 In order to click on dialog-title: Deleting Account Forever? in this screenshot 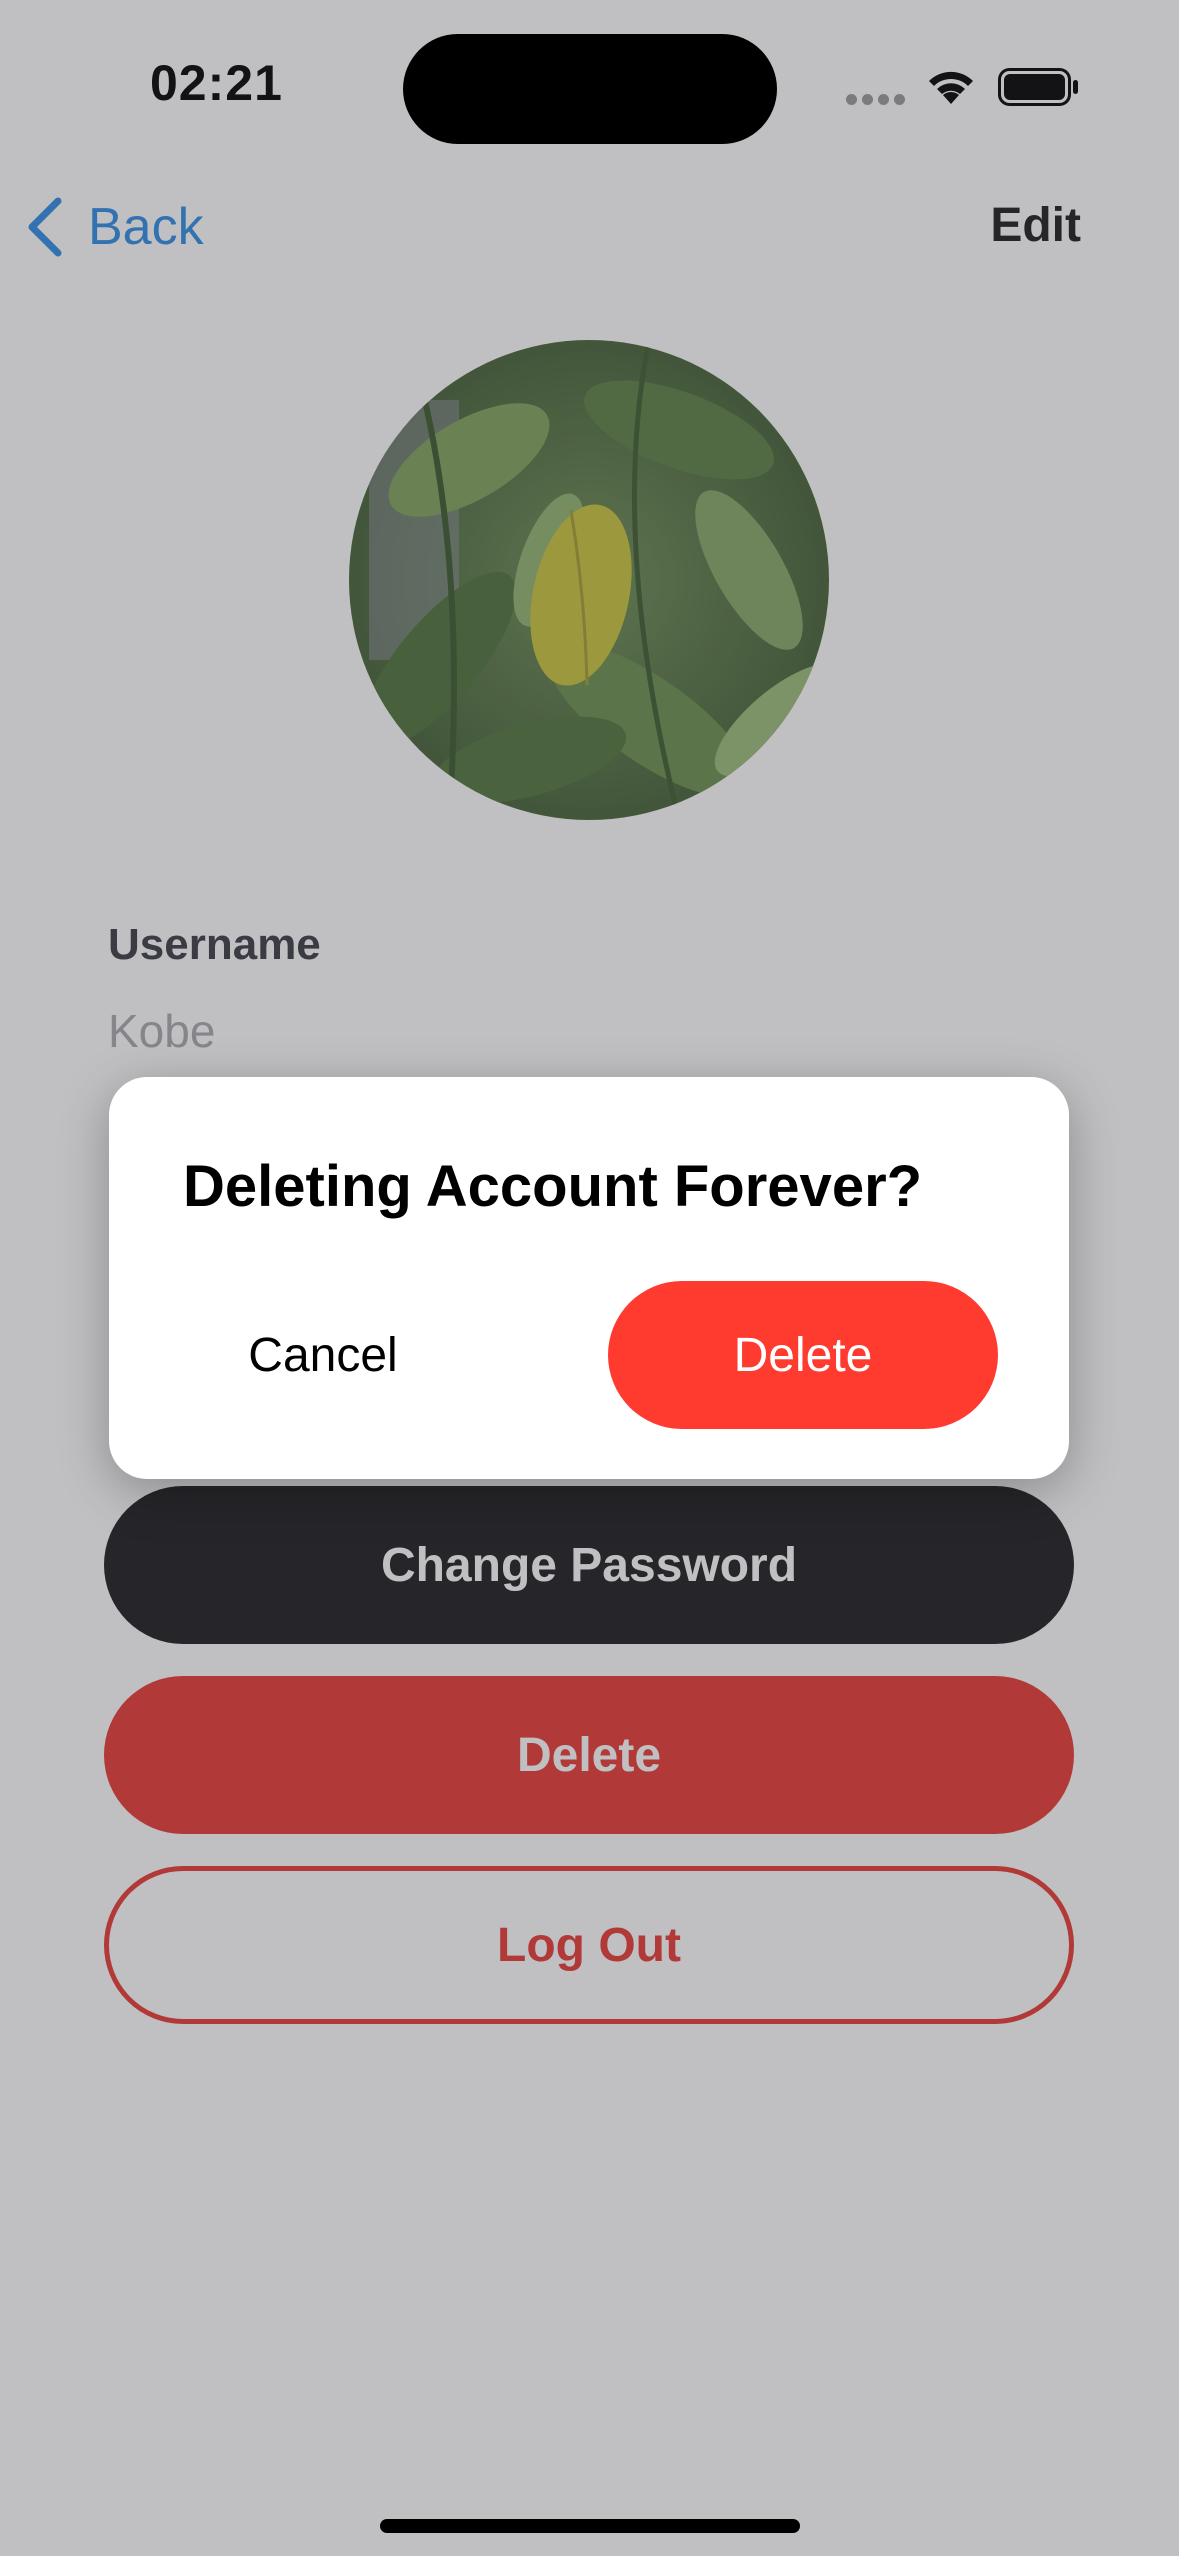, I will do `click(553, 1186)`.